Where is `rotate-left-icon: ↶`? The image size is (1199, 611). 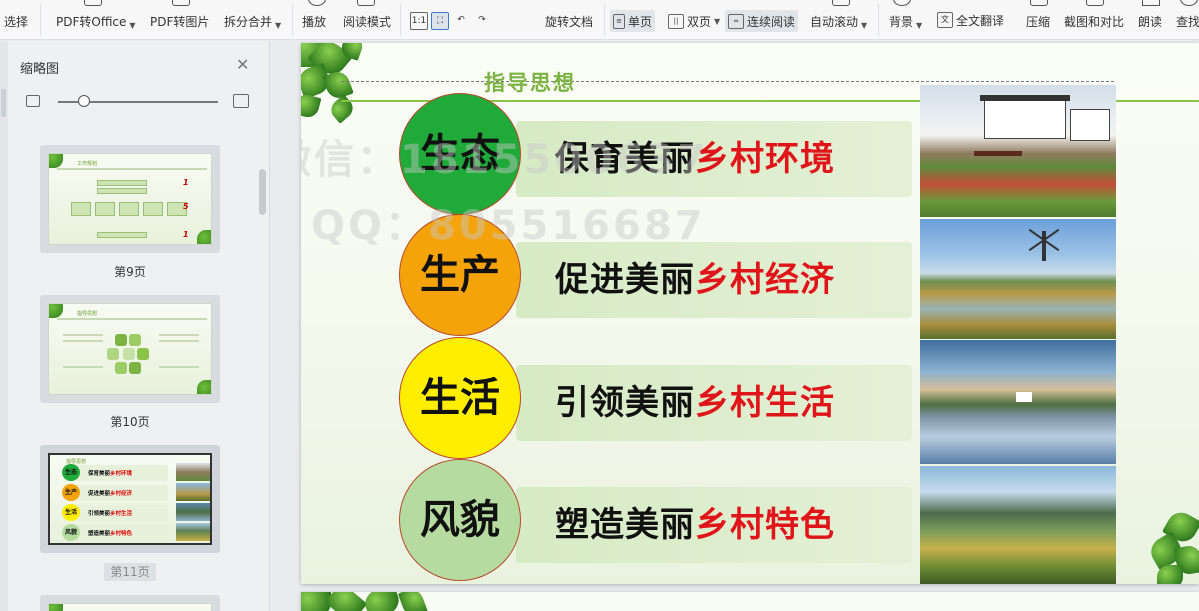 rotate-left-icon: ↶ is located at coordinates (461, 21).